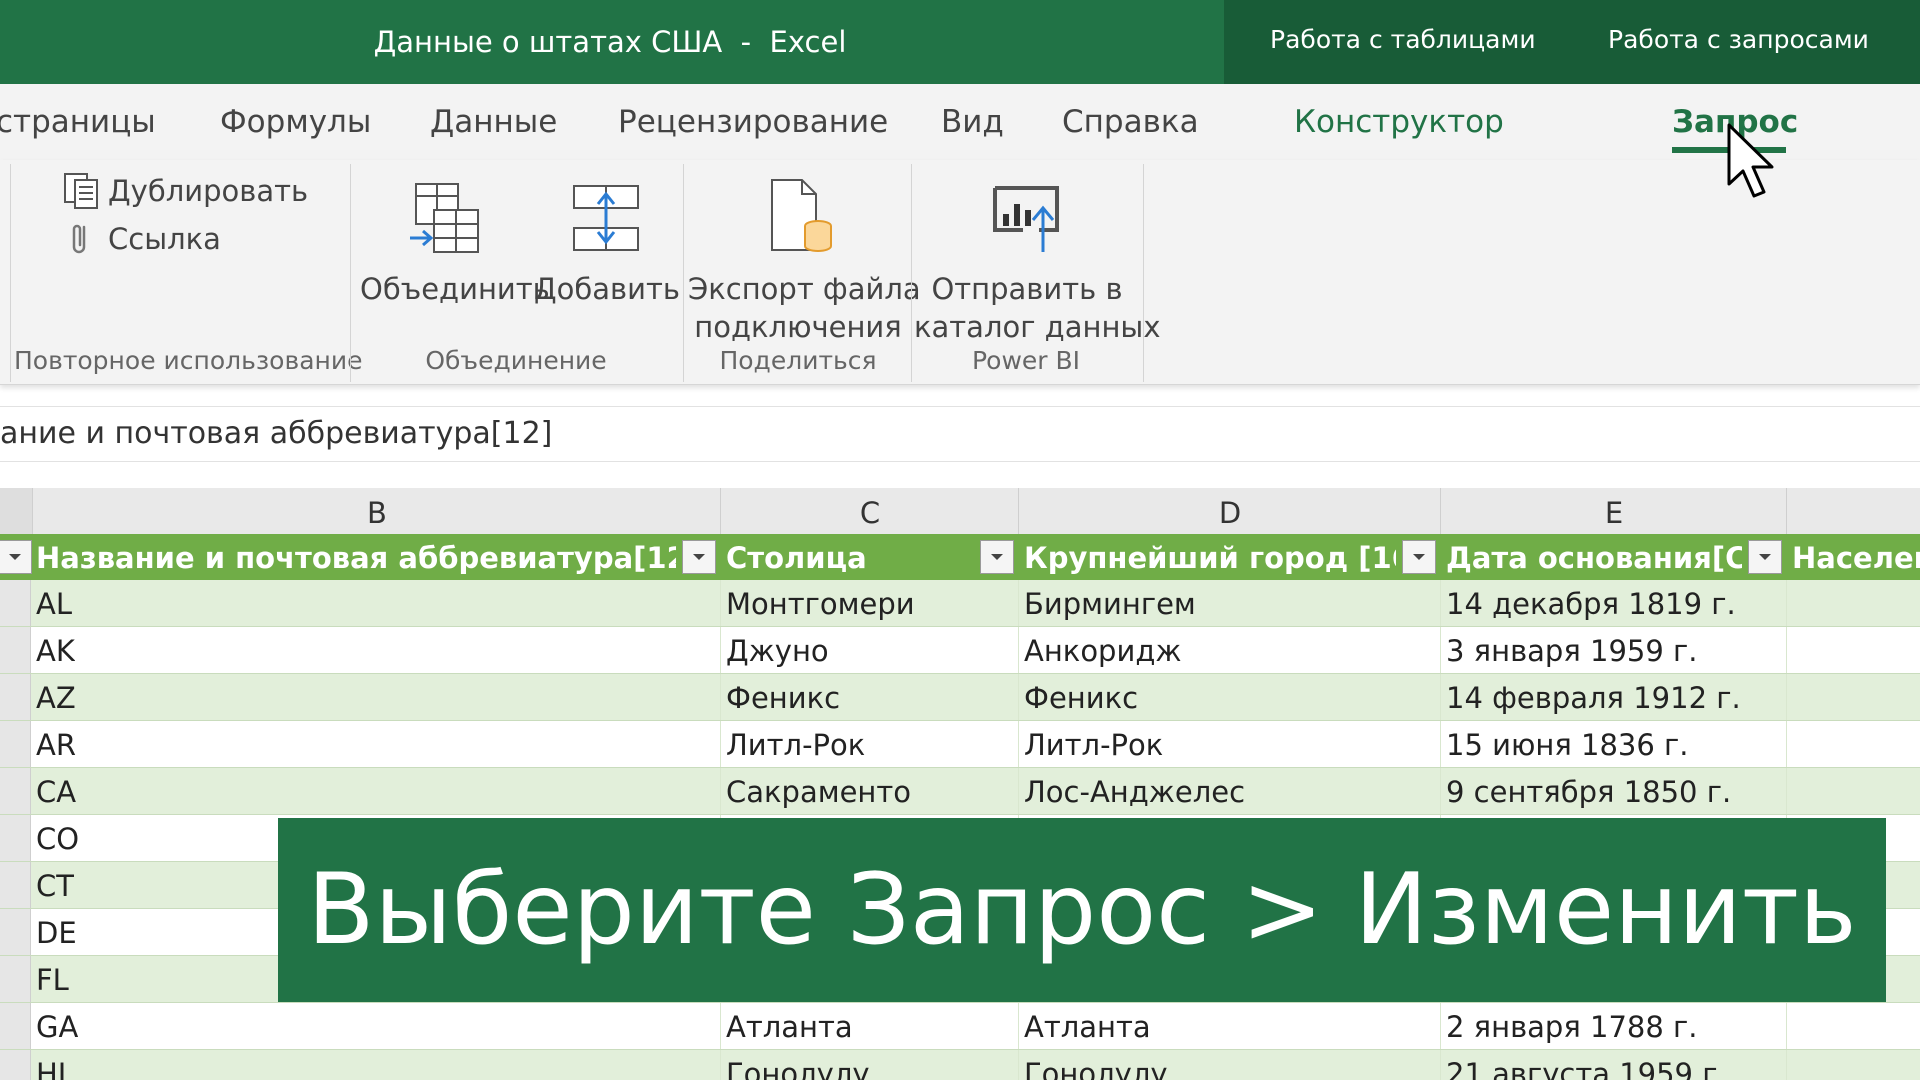 The height and width of the screenshot is (1080, 1920). I want to click on export-connection-file-button: Экспорт файла подключения, so click(804, 253).